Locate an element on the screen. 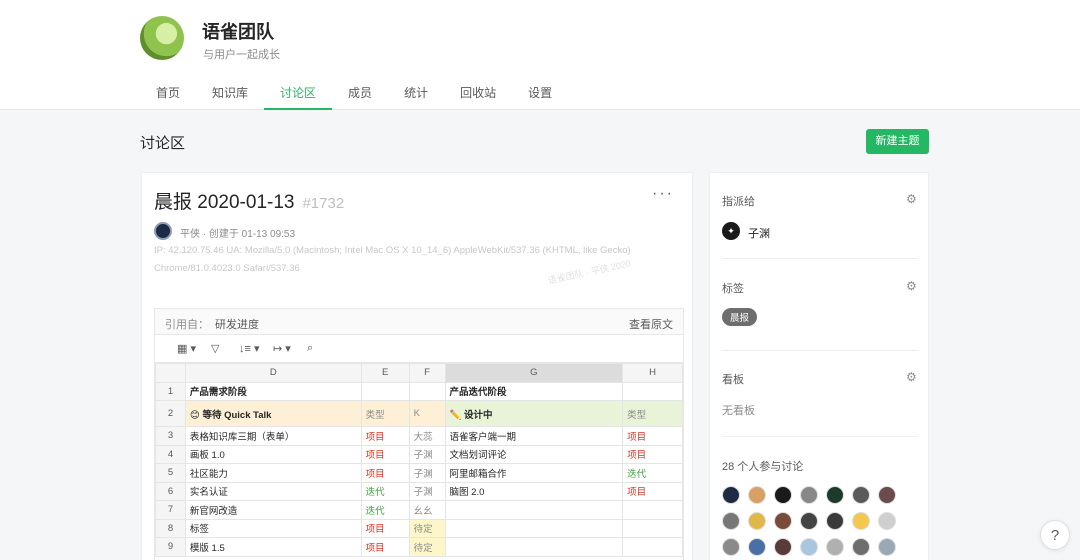  cell: 标签 is located at coordinates (273, 528).